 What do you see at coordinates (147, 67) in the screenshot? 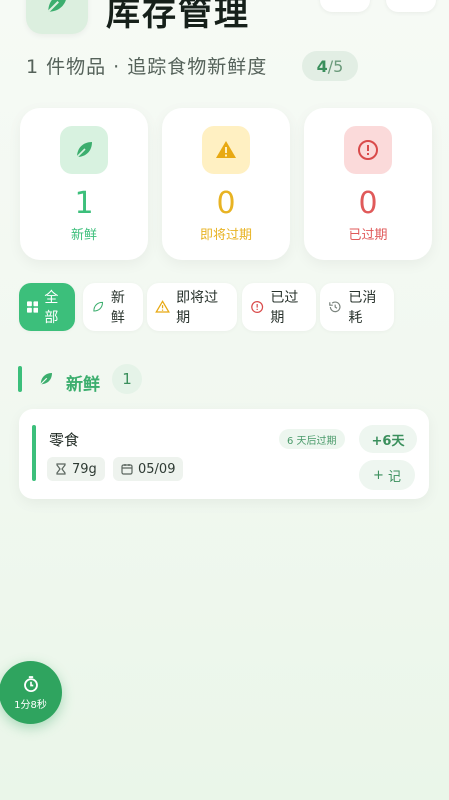
I see `page-subtitle: 1 件物品 · 追踪食物新鲜度` at bounding box center [147, 67].